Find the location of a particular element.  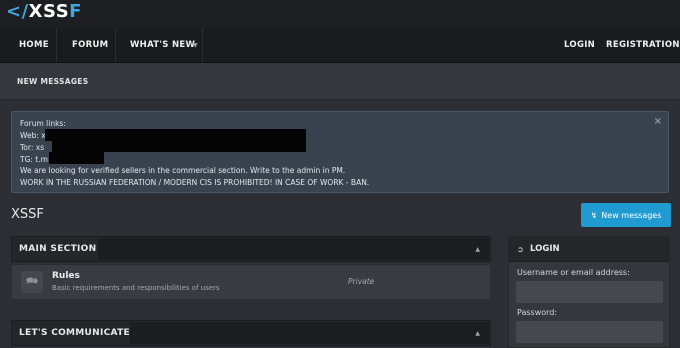

sign-in-icon: ➲ is located at coordinates (520, 249).